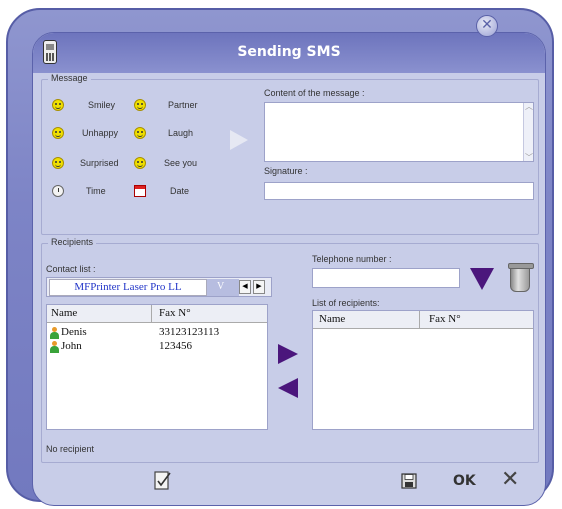 This screenshot has height=509, width=562. What do you see at coordinates (157, 333) in the screenshot?
I see `table-row: Denis 33123123113` at bounding box center [157, 333].